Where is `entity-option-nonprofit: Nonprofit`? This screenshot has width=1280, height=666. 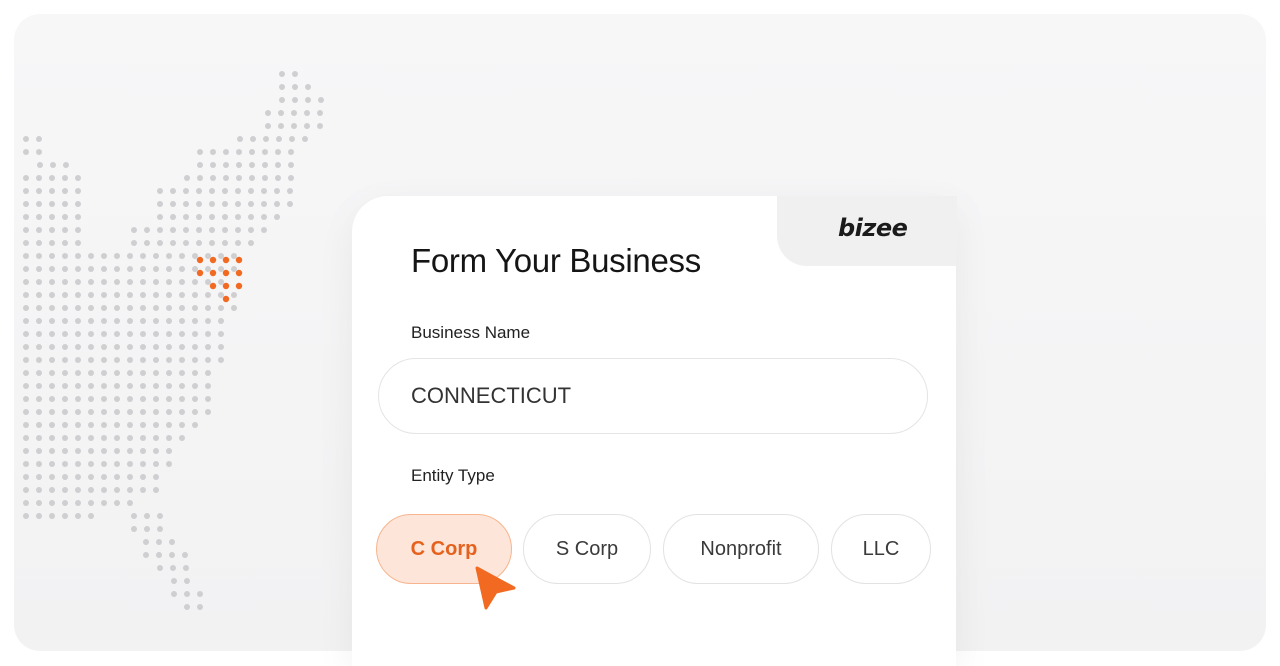 entity-option-nonprofit: Nonprofit is located at coordinates (741, 549).